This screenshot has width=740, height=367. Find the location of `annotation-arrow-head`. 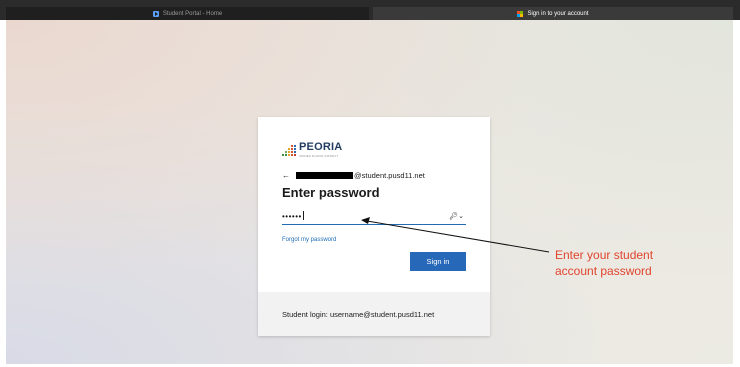

annotation-arrow-head is located at coordinates (365, 220).